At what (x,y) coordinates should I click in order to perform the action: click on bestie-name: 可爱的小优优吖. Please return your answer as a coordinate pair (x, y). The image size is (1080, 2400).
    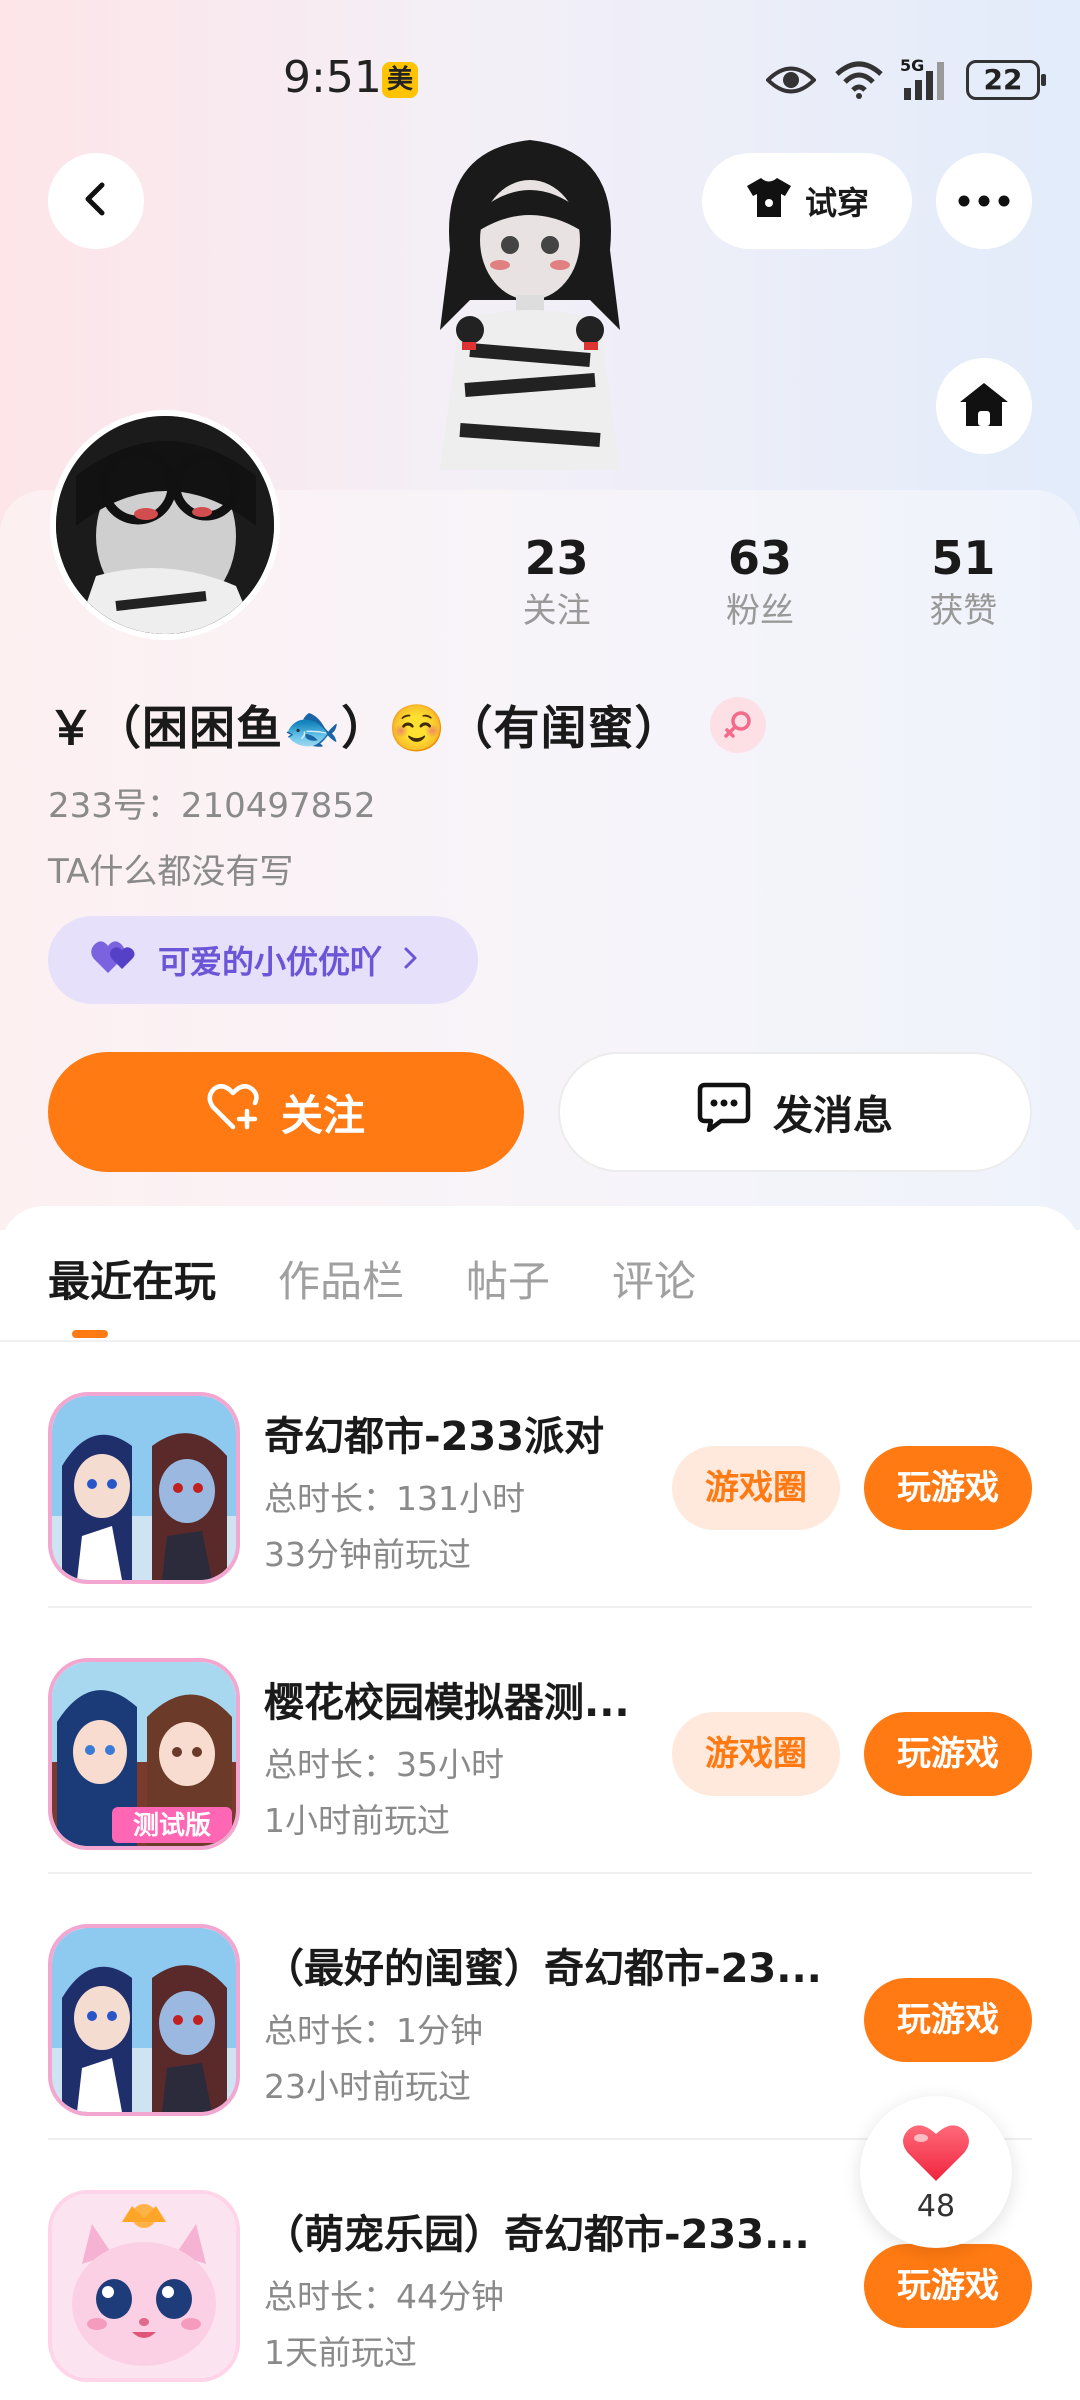
    Looking at the image, I should click on (270, 962).